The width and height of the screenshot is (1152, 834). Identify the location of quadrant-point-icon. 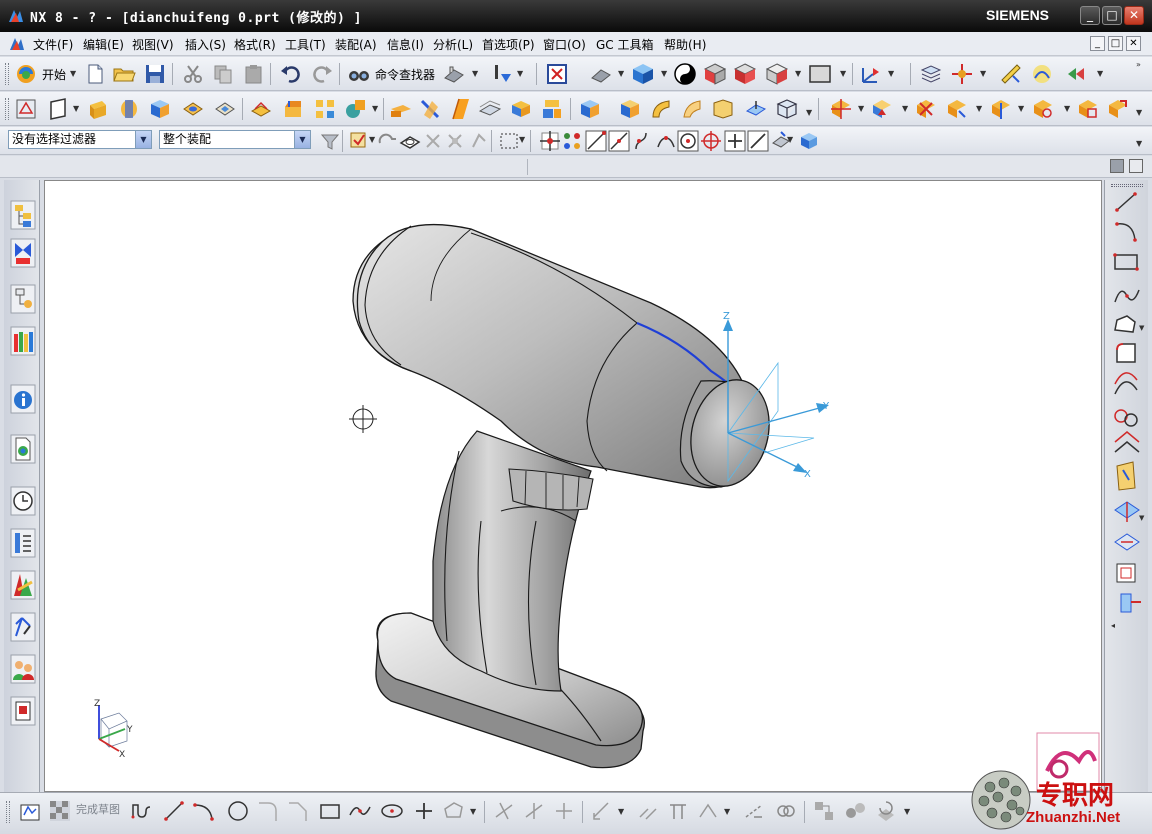
(711, 141).